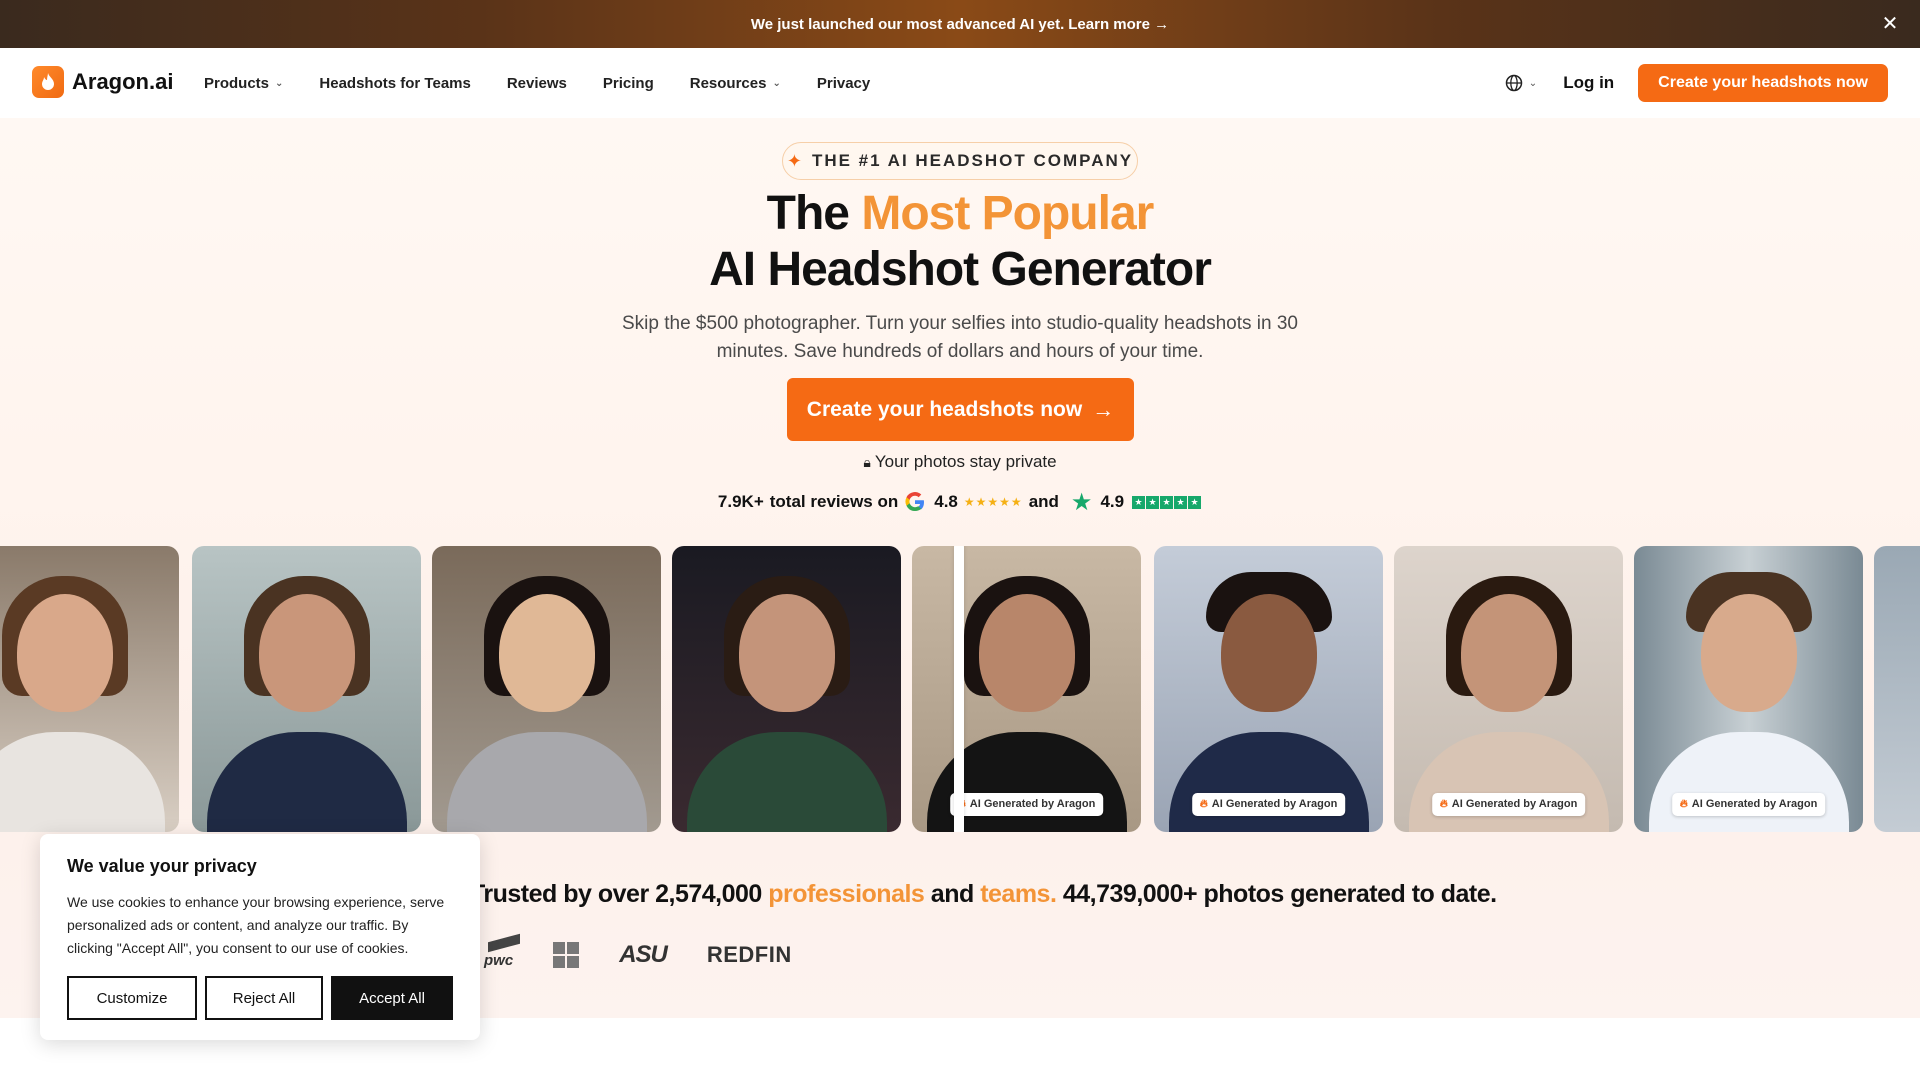  I want to click on privacy-note: 🔒︎ Your photos stay private, so click(960, 462).